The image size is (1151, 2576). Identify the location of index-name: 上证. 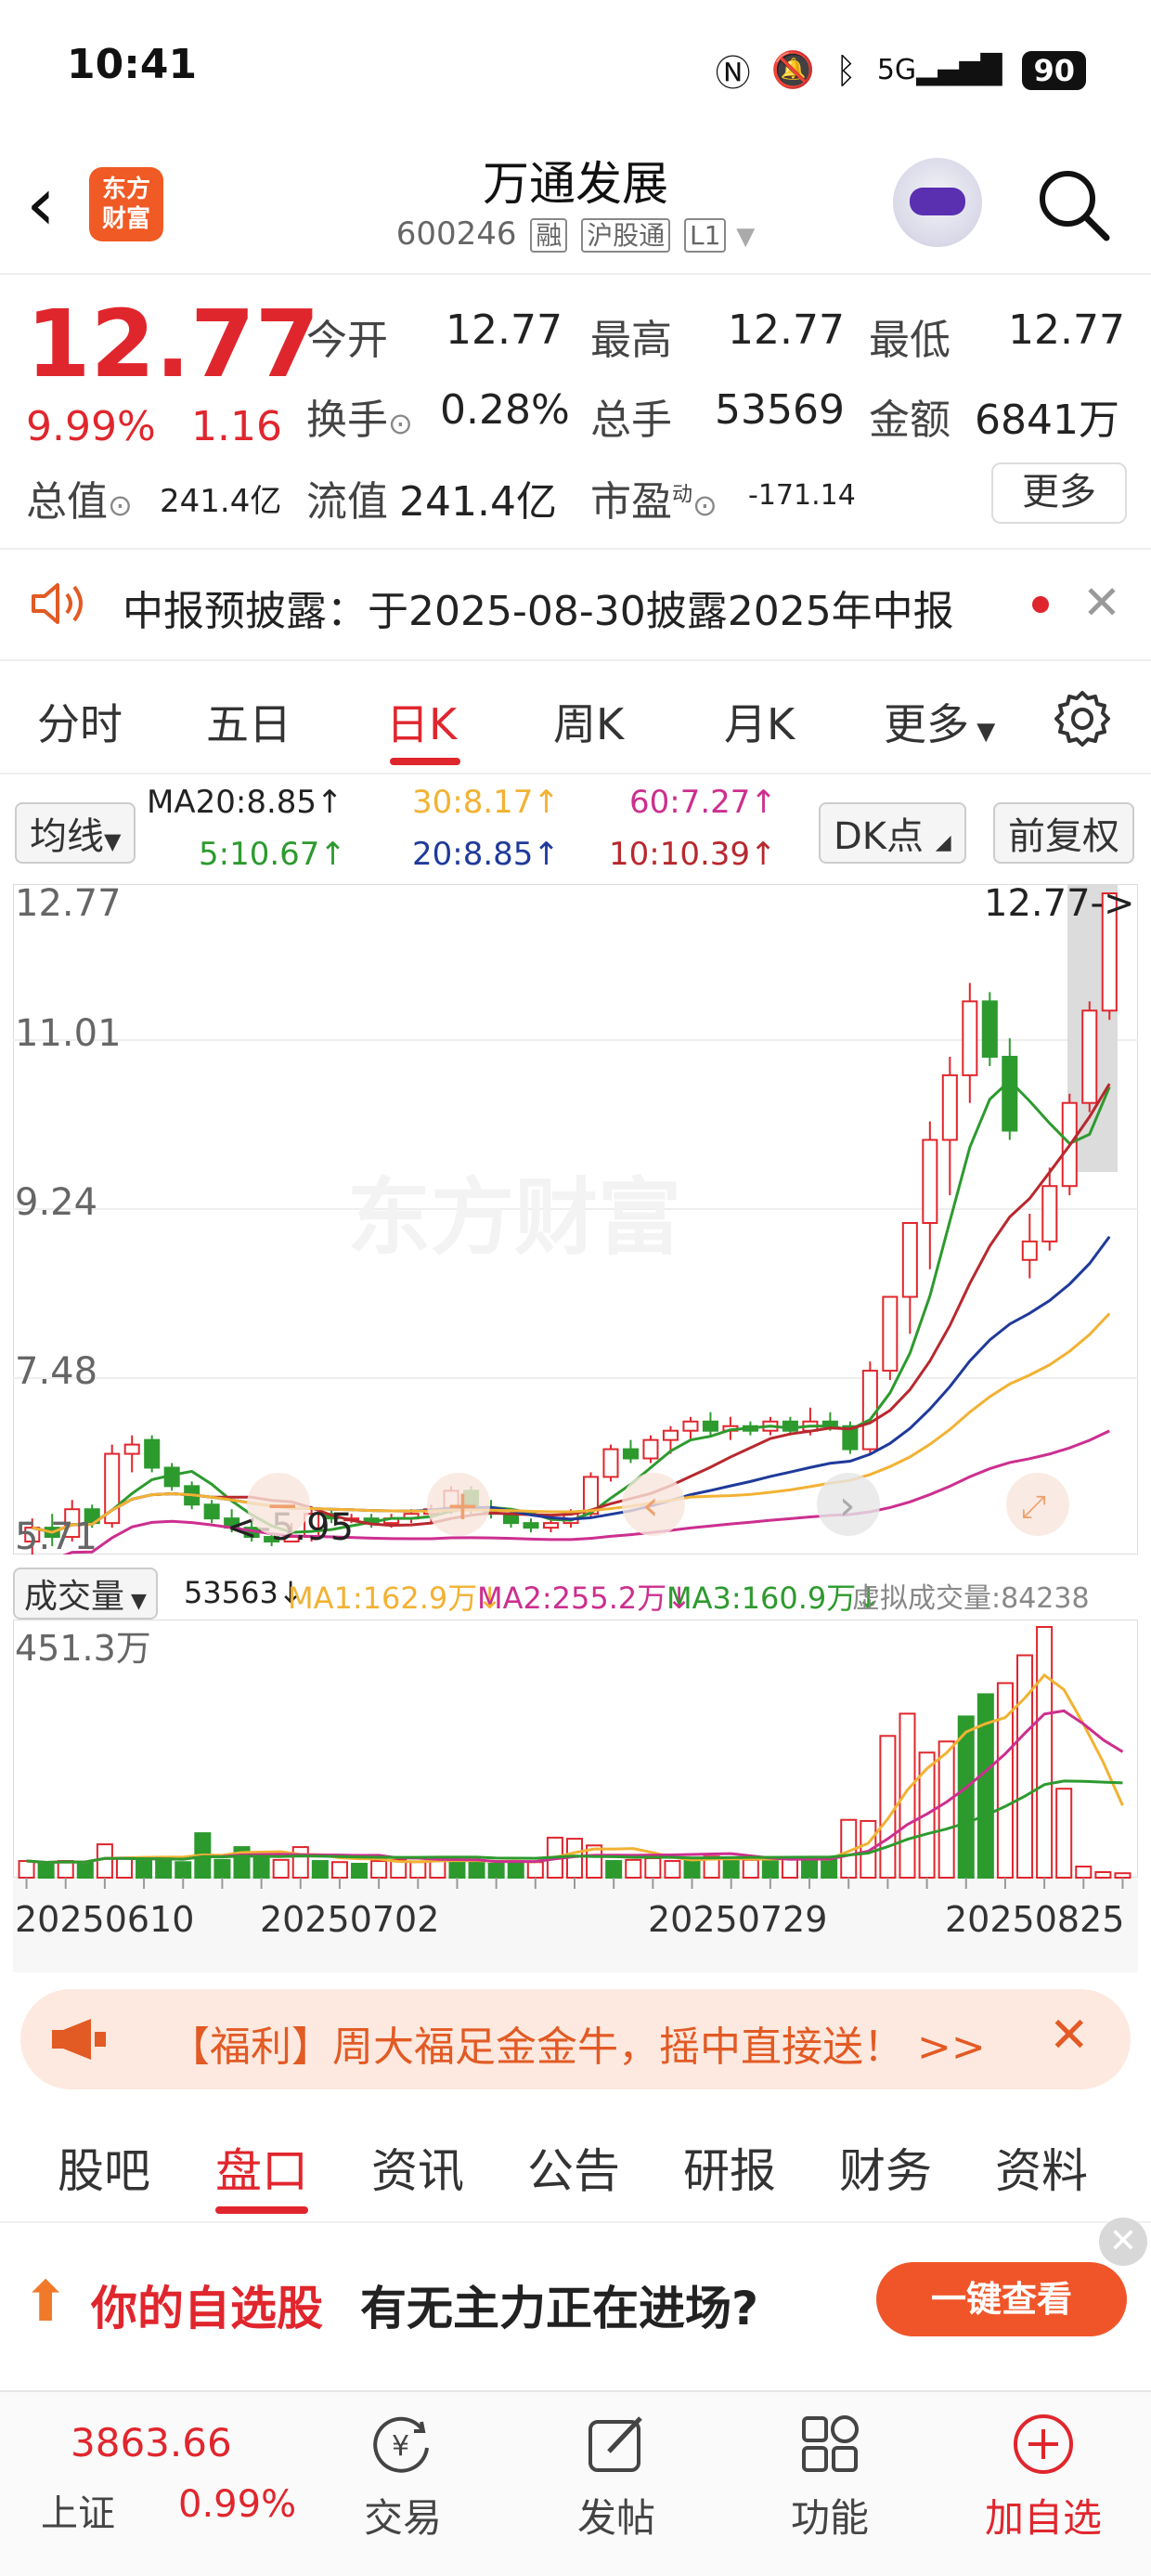
(78, 2510).